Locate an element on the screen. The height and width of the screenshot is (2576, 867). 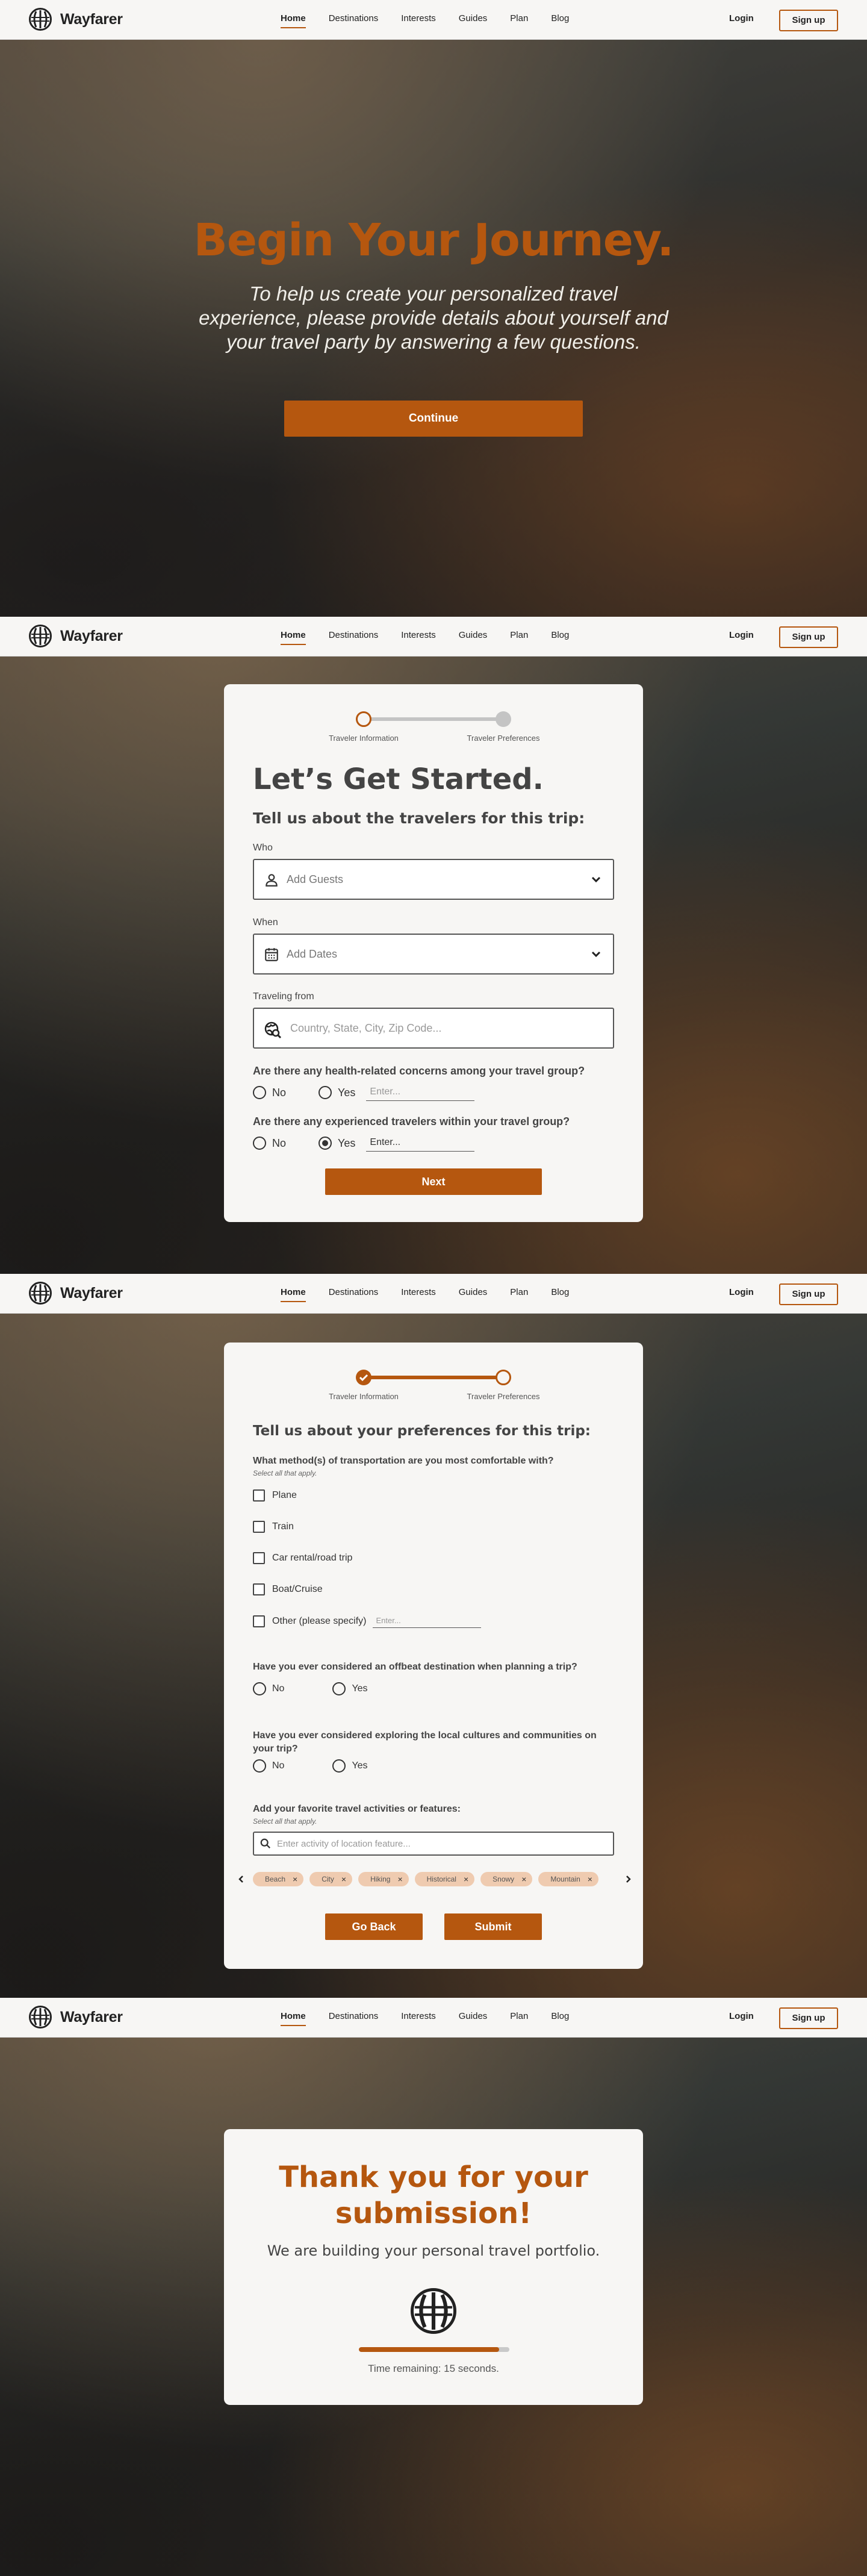
health-no-radio is located at coordinates (259, 1092).